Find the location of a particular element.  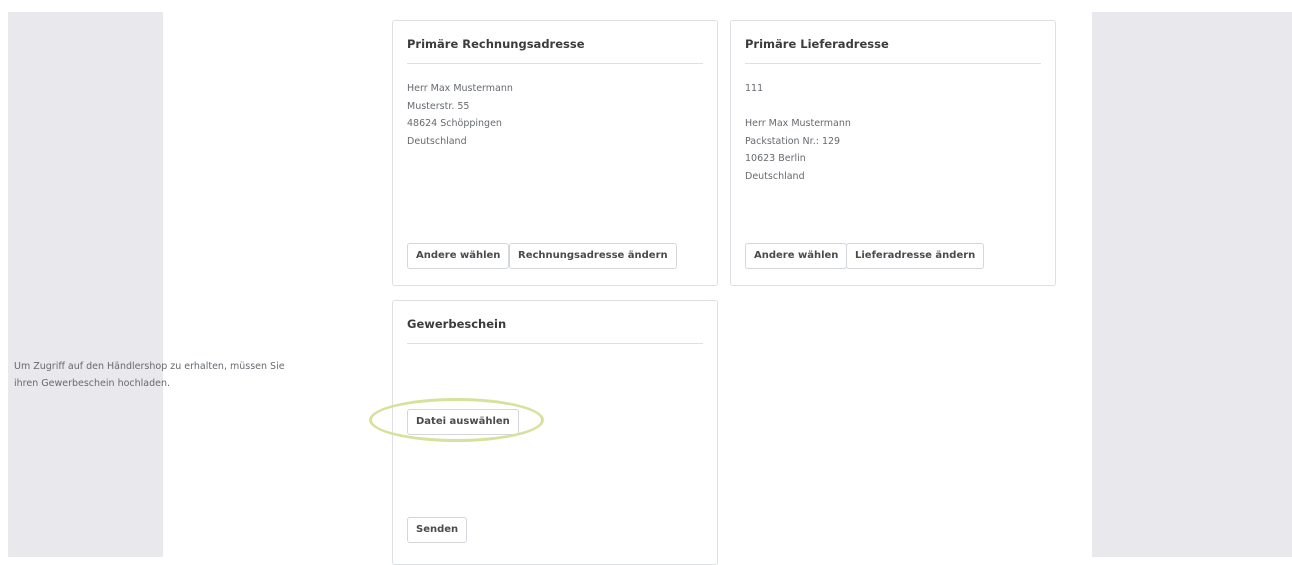

billing-address-title: Primäre Rechnungsadresse is located at coordinates (496, 44).